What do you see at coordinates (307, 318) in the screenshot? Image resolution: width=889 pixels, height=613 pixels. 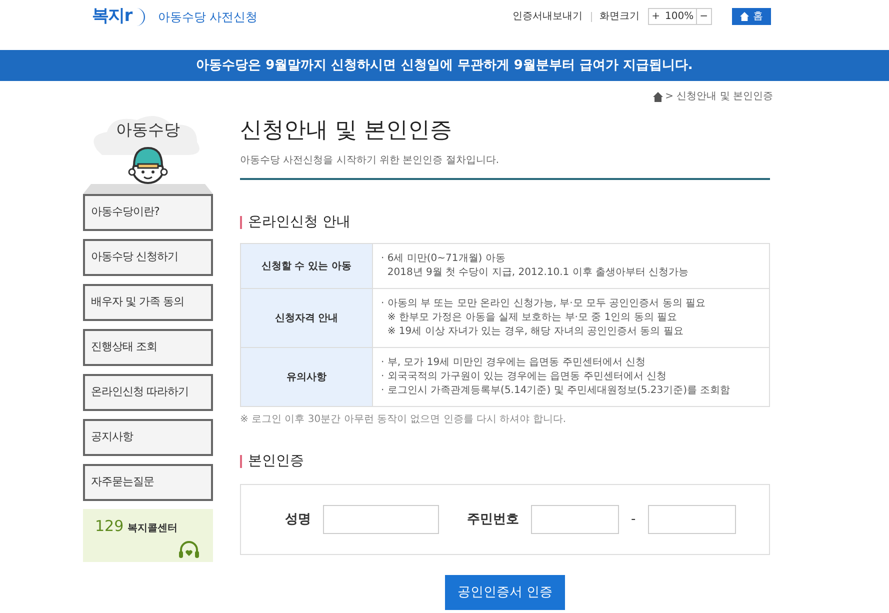 I see `table-header-cell: 신청자격 안내` at bounding box center [307, 318].